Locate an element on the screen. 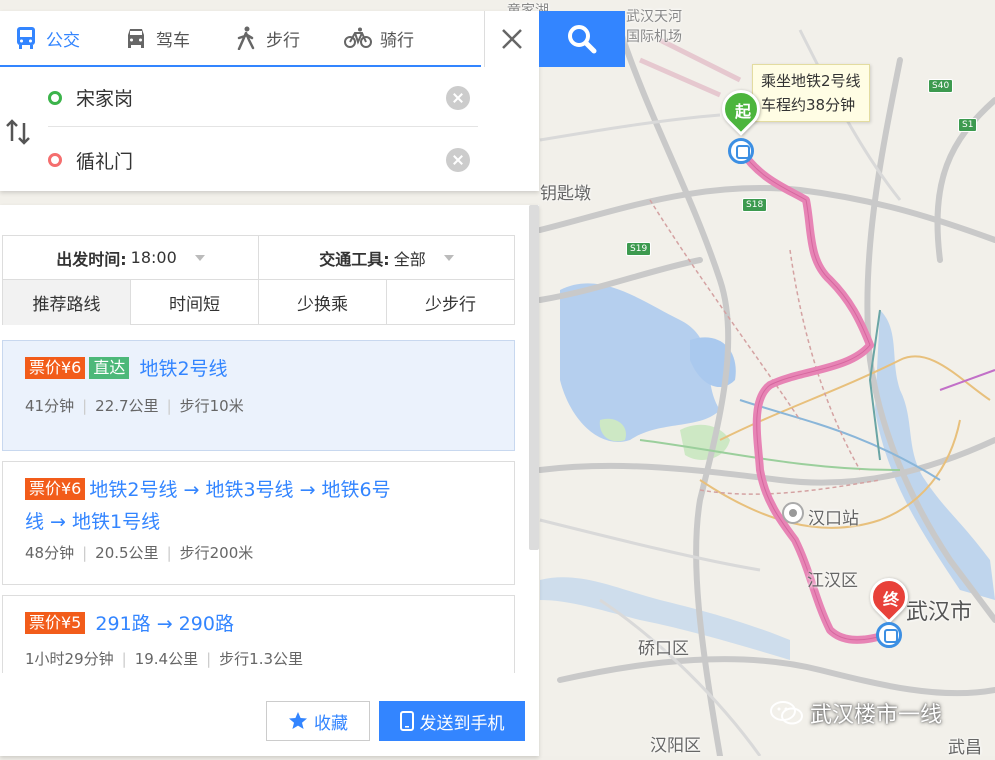  send-to-phone-label: 发送到手机 is located at coordinates (462, 723).